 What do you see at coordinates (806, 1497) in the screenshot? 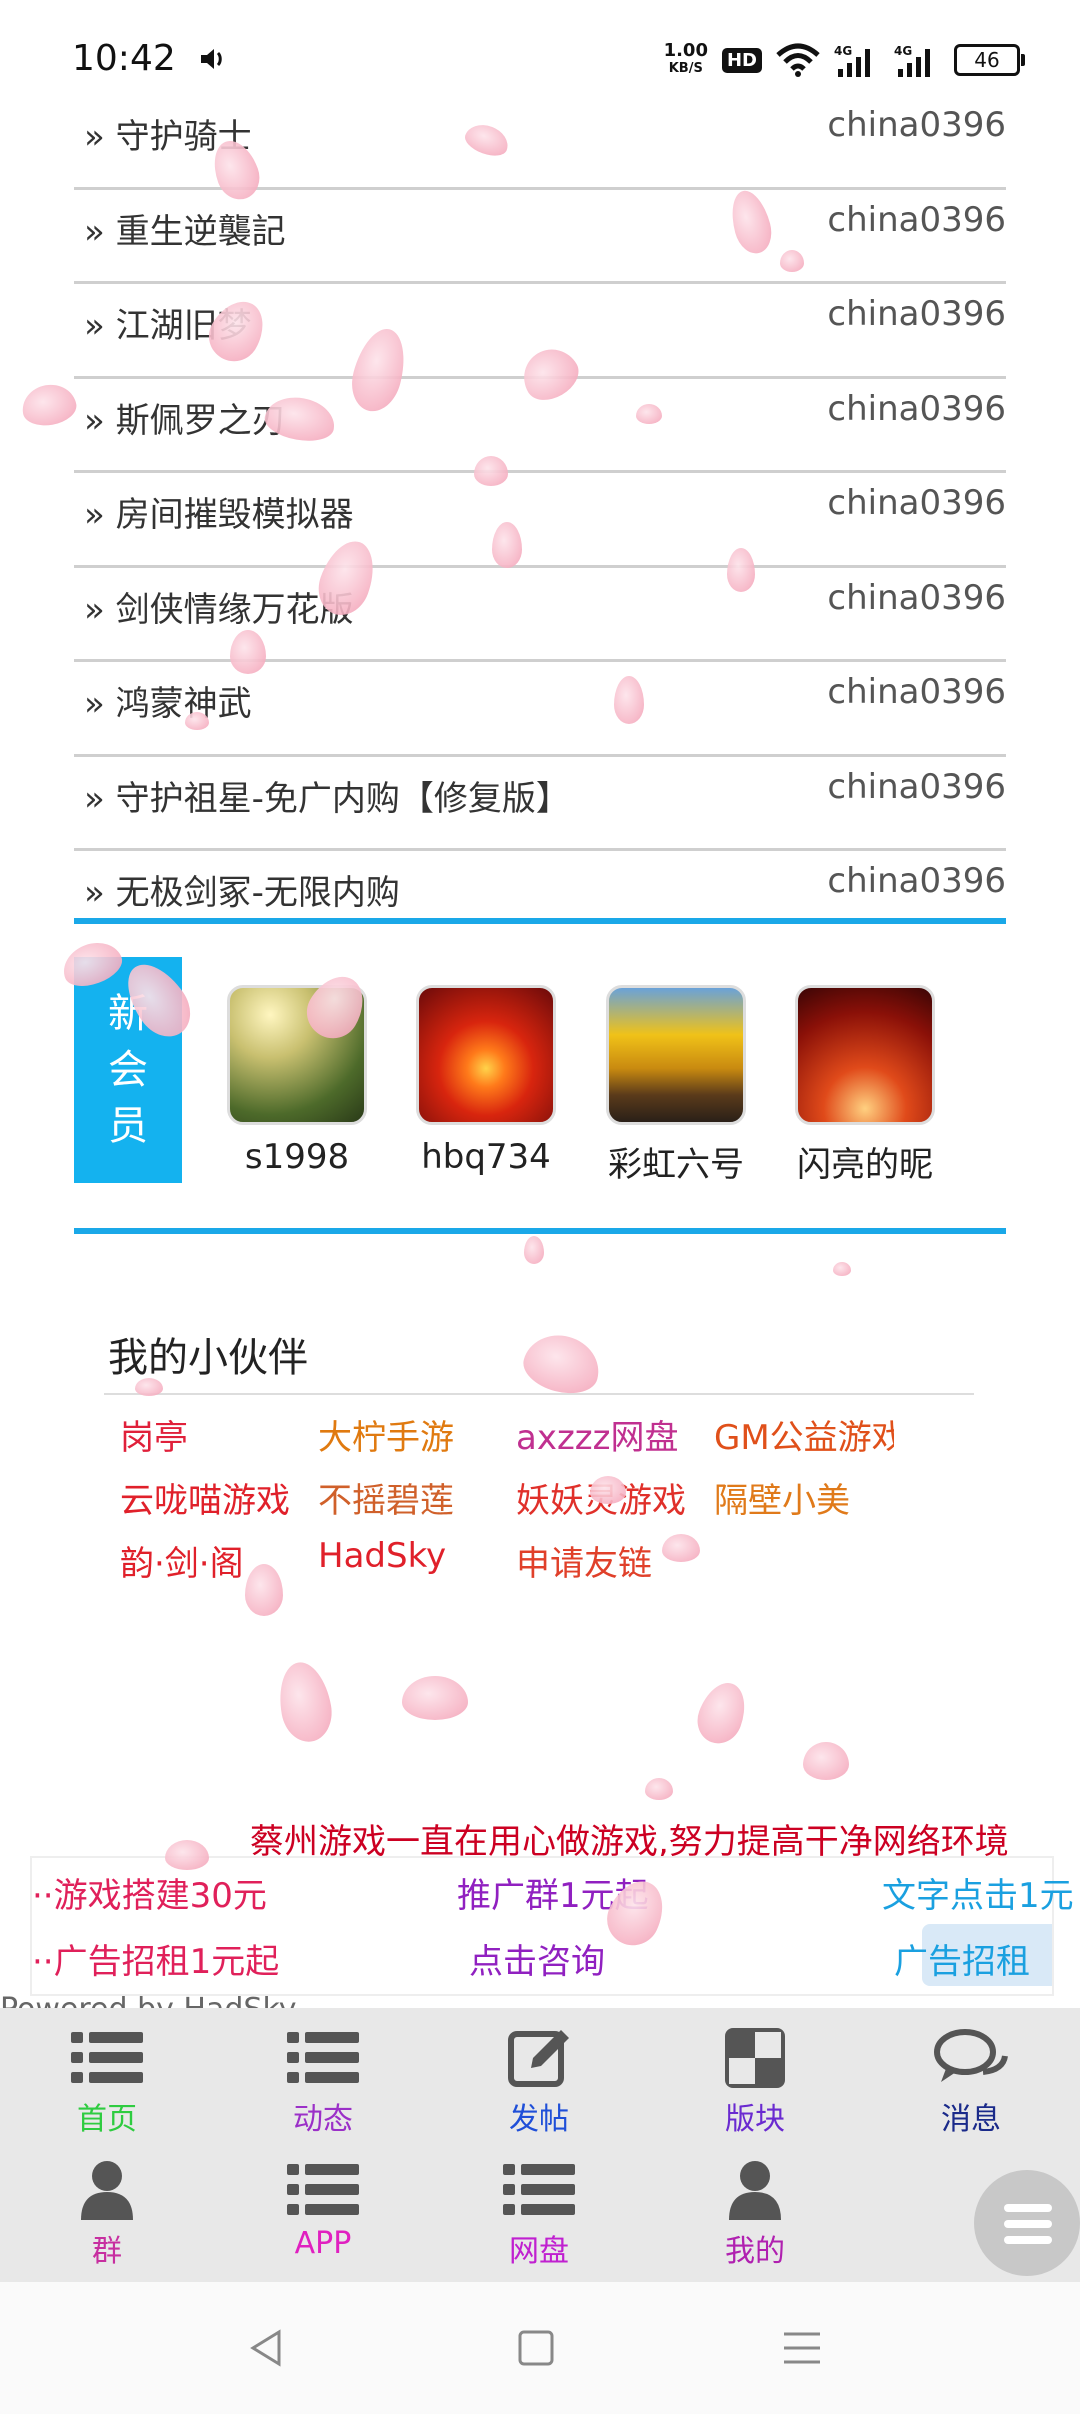
I see `partner-link: 隔壁小美` at bounding box center [806, 1497].